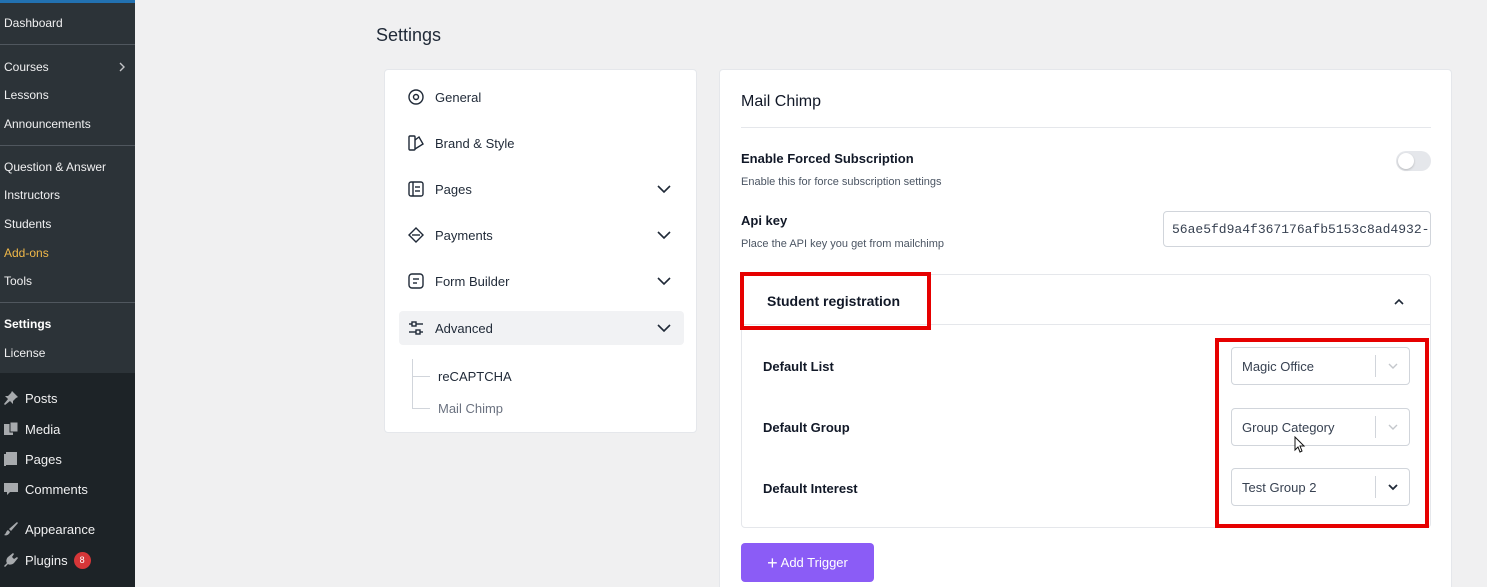  Describe the element at coordinates (541, 189) in the screenshot. I see `nav-item-pages: Pages` at that location.